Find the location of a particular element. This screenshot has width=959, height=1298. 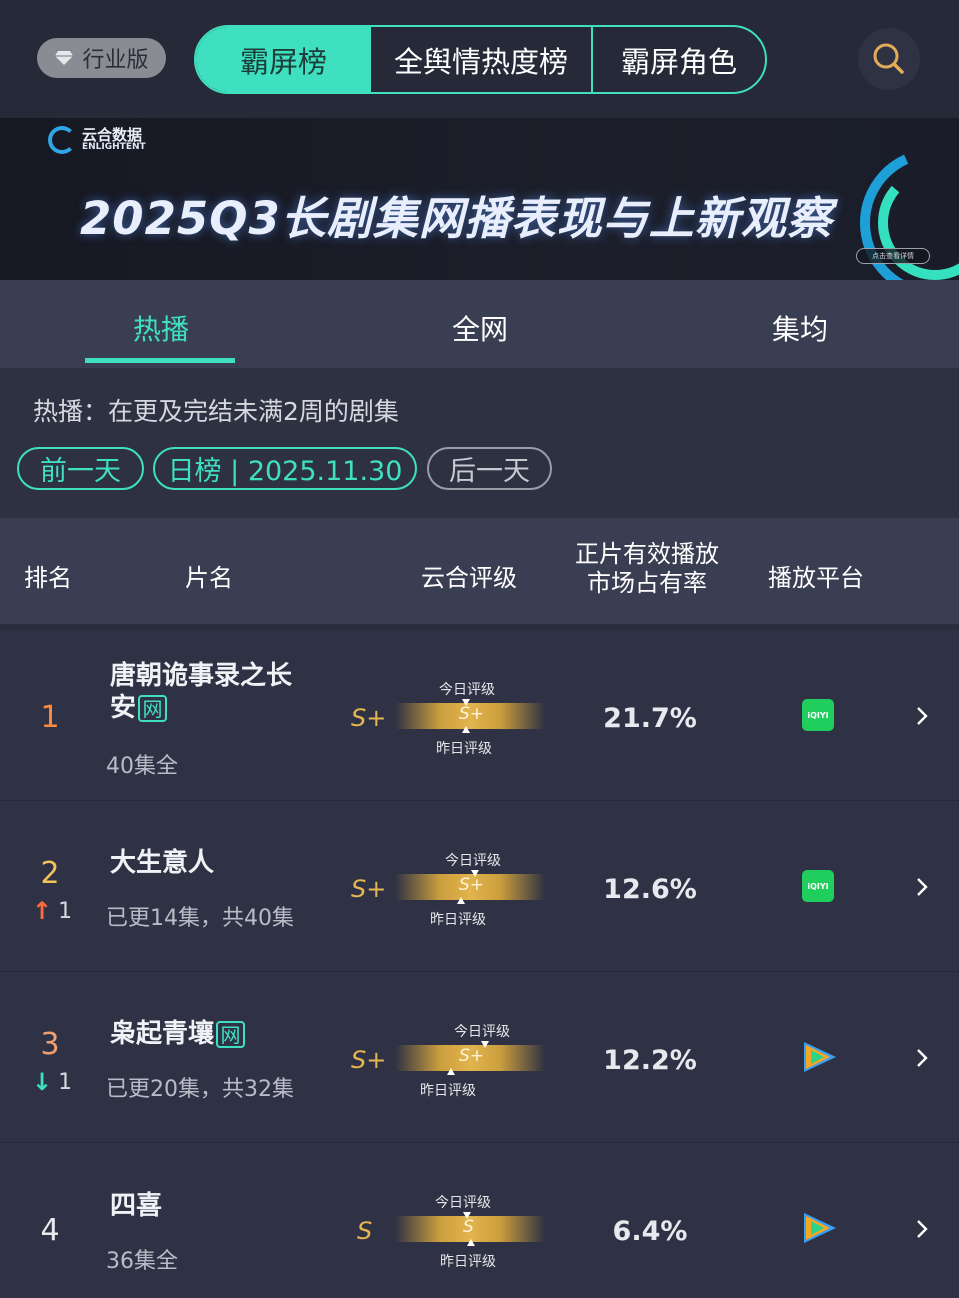

show-title: 唐朝诡事录之长安网 is located at coordinates (210, 692).